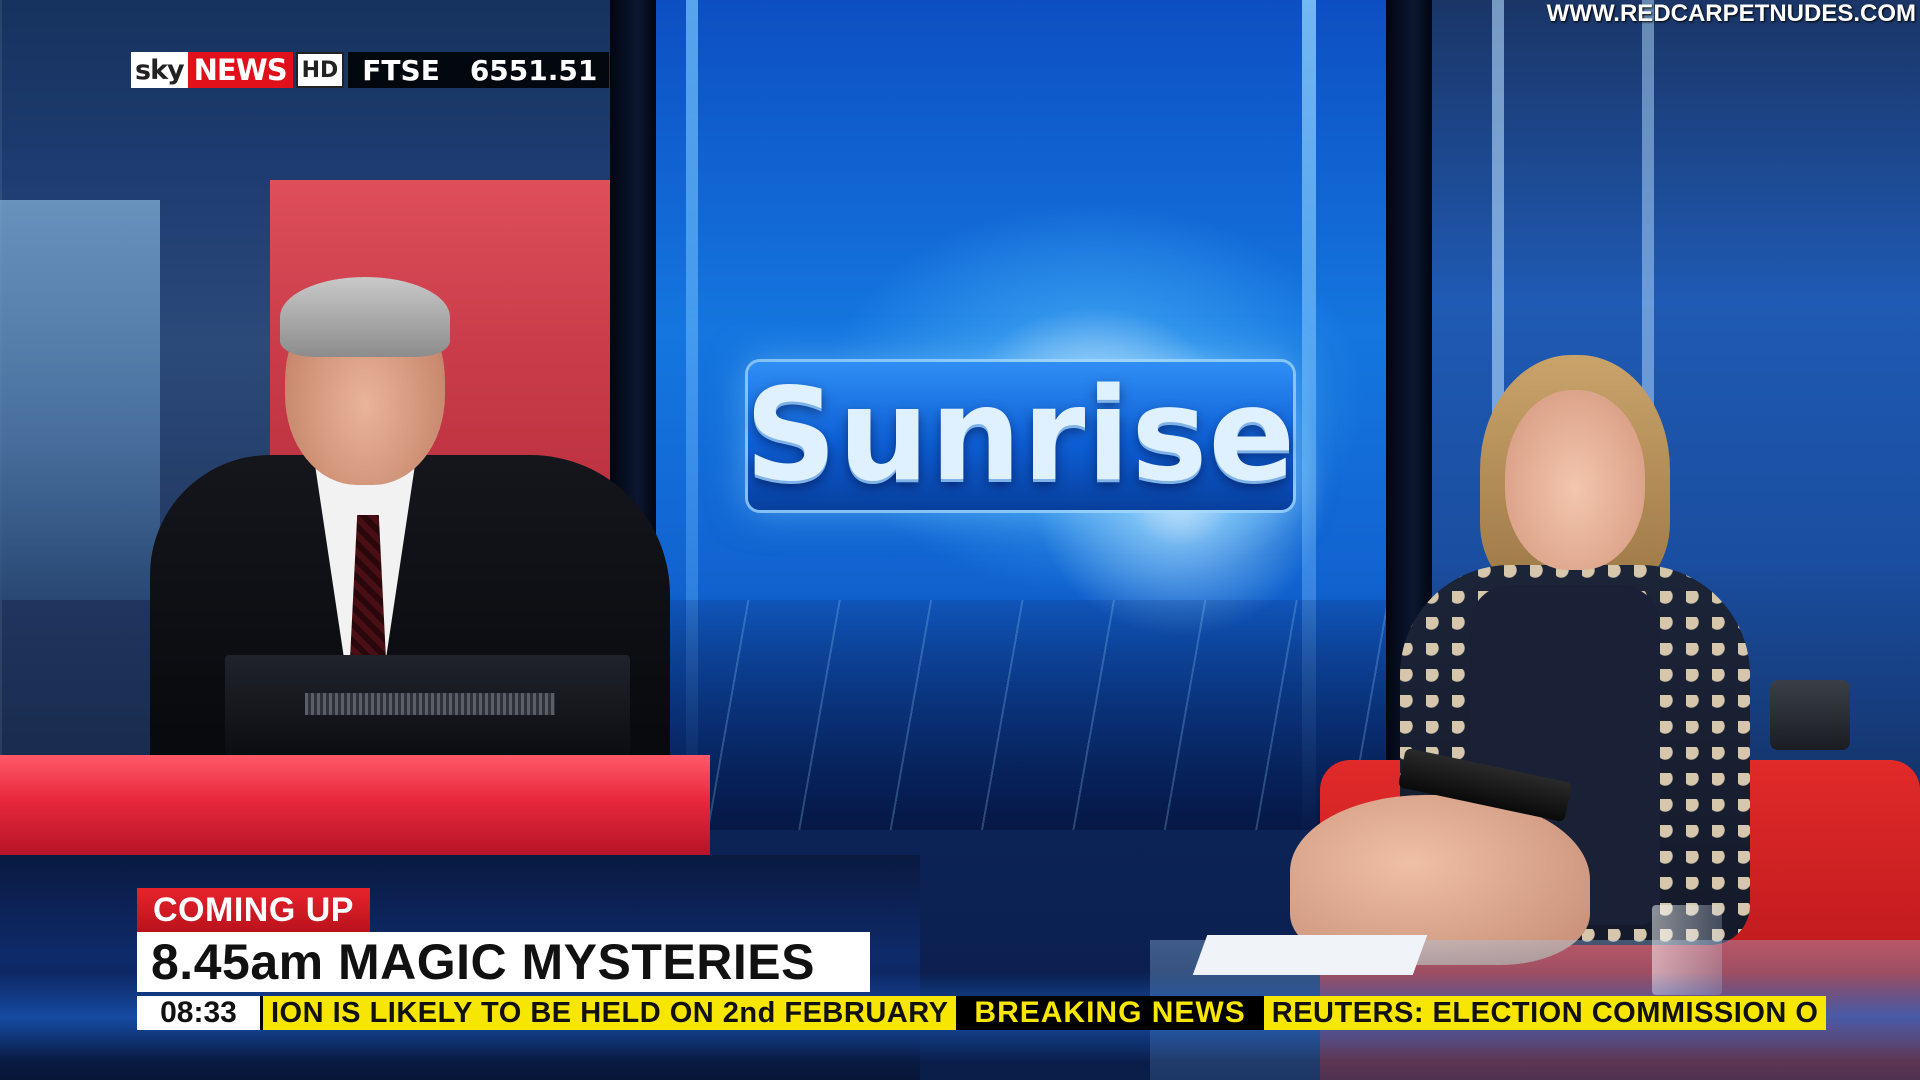  I want to click on ticker-item: ION IS LIKELY TO BE HELD ON 2nd FEBRUARY, so click(610, 1013).